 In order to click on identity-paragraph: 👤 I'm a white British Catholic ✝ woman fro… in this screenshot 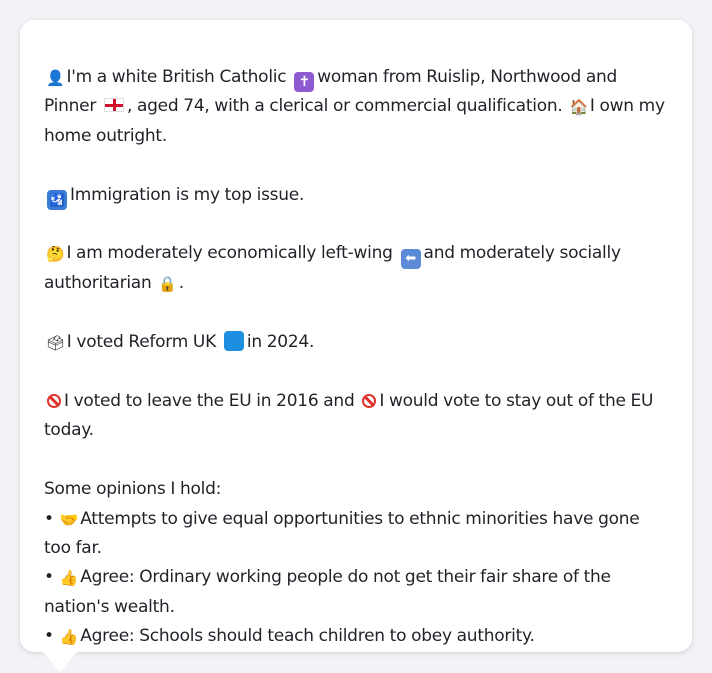, I will do `click(356, 107)`.